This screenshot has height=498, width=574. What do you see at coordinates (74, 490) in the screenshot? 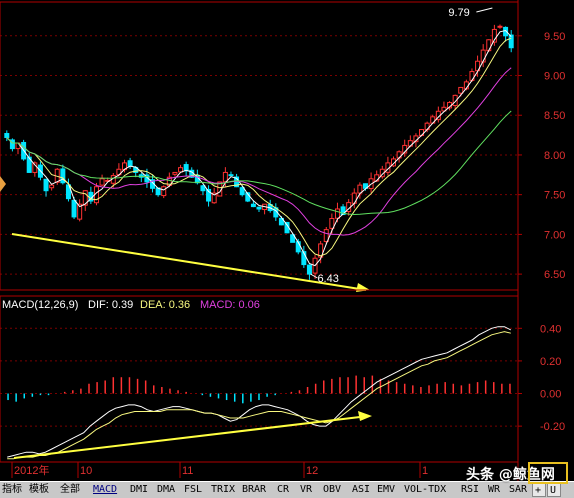
I see `tab-全部: 全部` at bounding box center [74, 490].